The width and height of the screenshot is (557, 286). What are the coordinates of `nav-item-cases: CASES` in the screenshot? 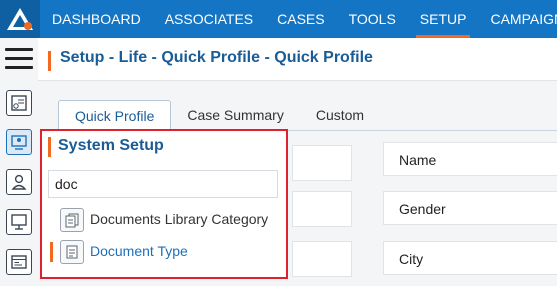 It's located at (300, 19).